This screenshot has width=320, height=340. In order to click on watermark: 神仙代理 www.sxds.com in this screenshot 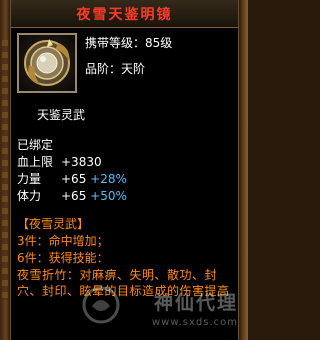, I will do `click(183, 311)`.